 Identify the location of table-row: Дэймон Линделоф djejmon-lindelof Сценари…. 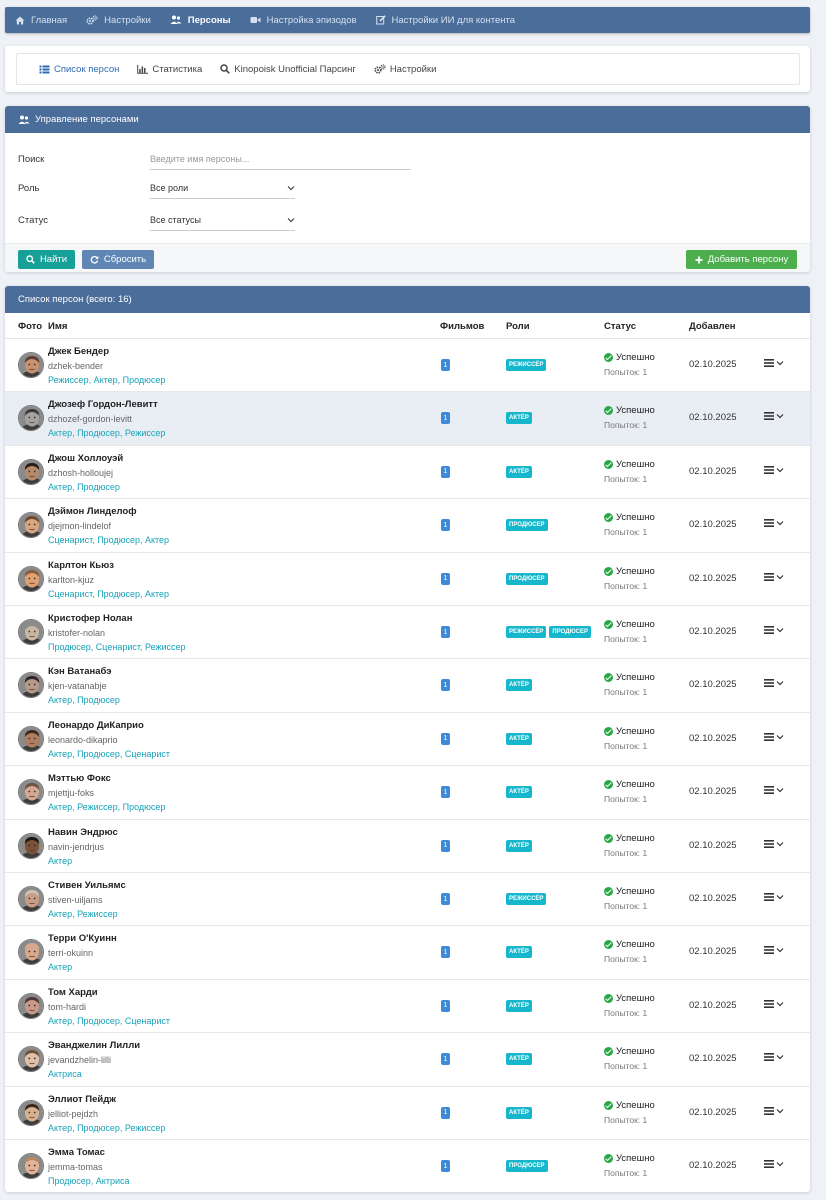
(407, 526).